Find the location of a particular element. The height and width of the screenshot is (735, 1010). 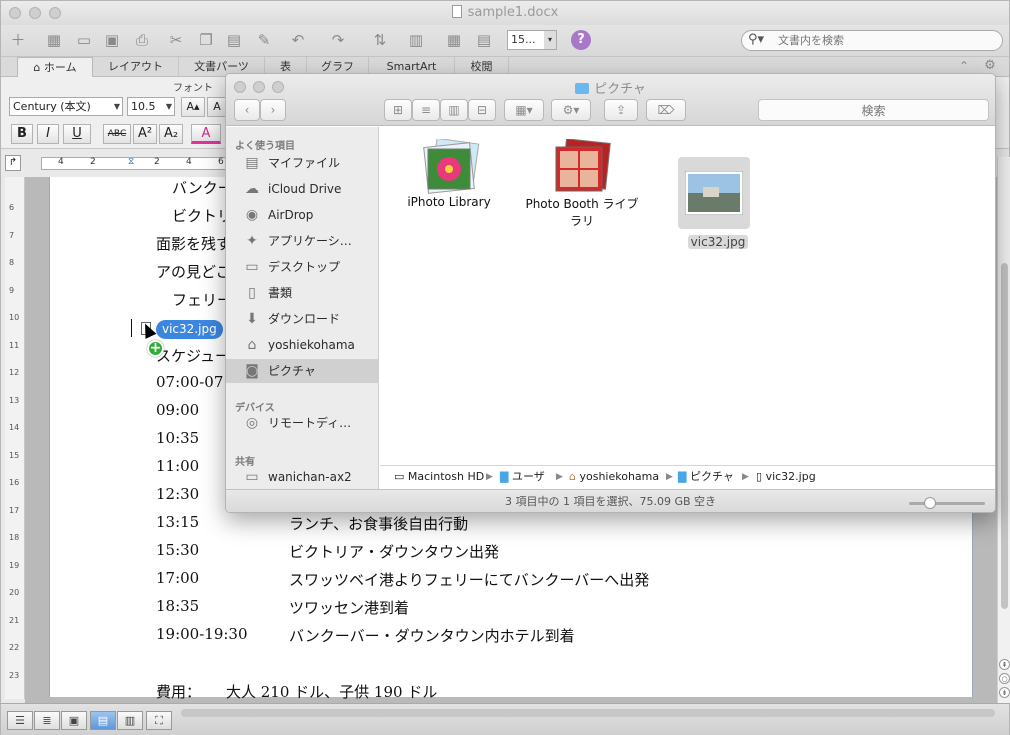

toolbox-icon: ▤ is located at coordinates (484, 40).